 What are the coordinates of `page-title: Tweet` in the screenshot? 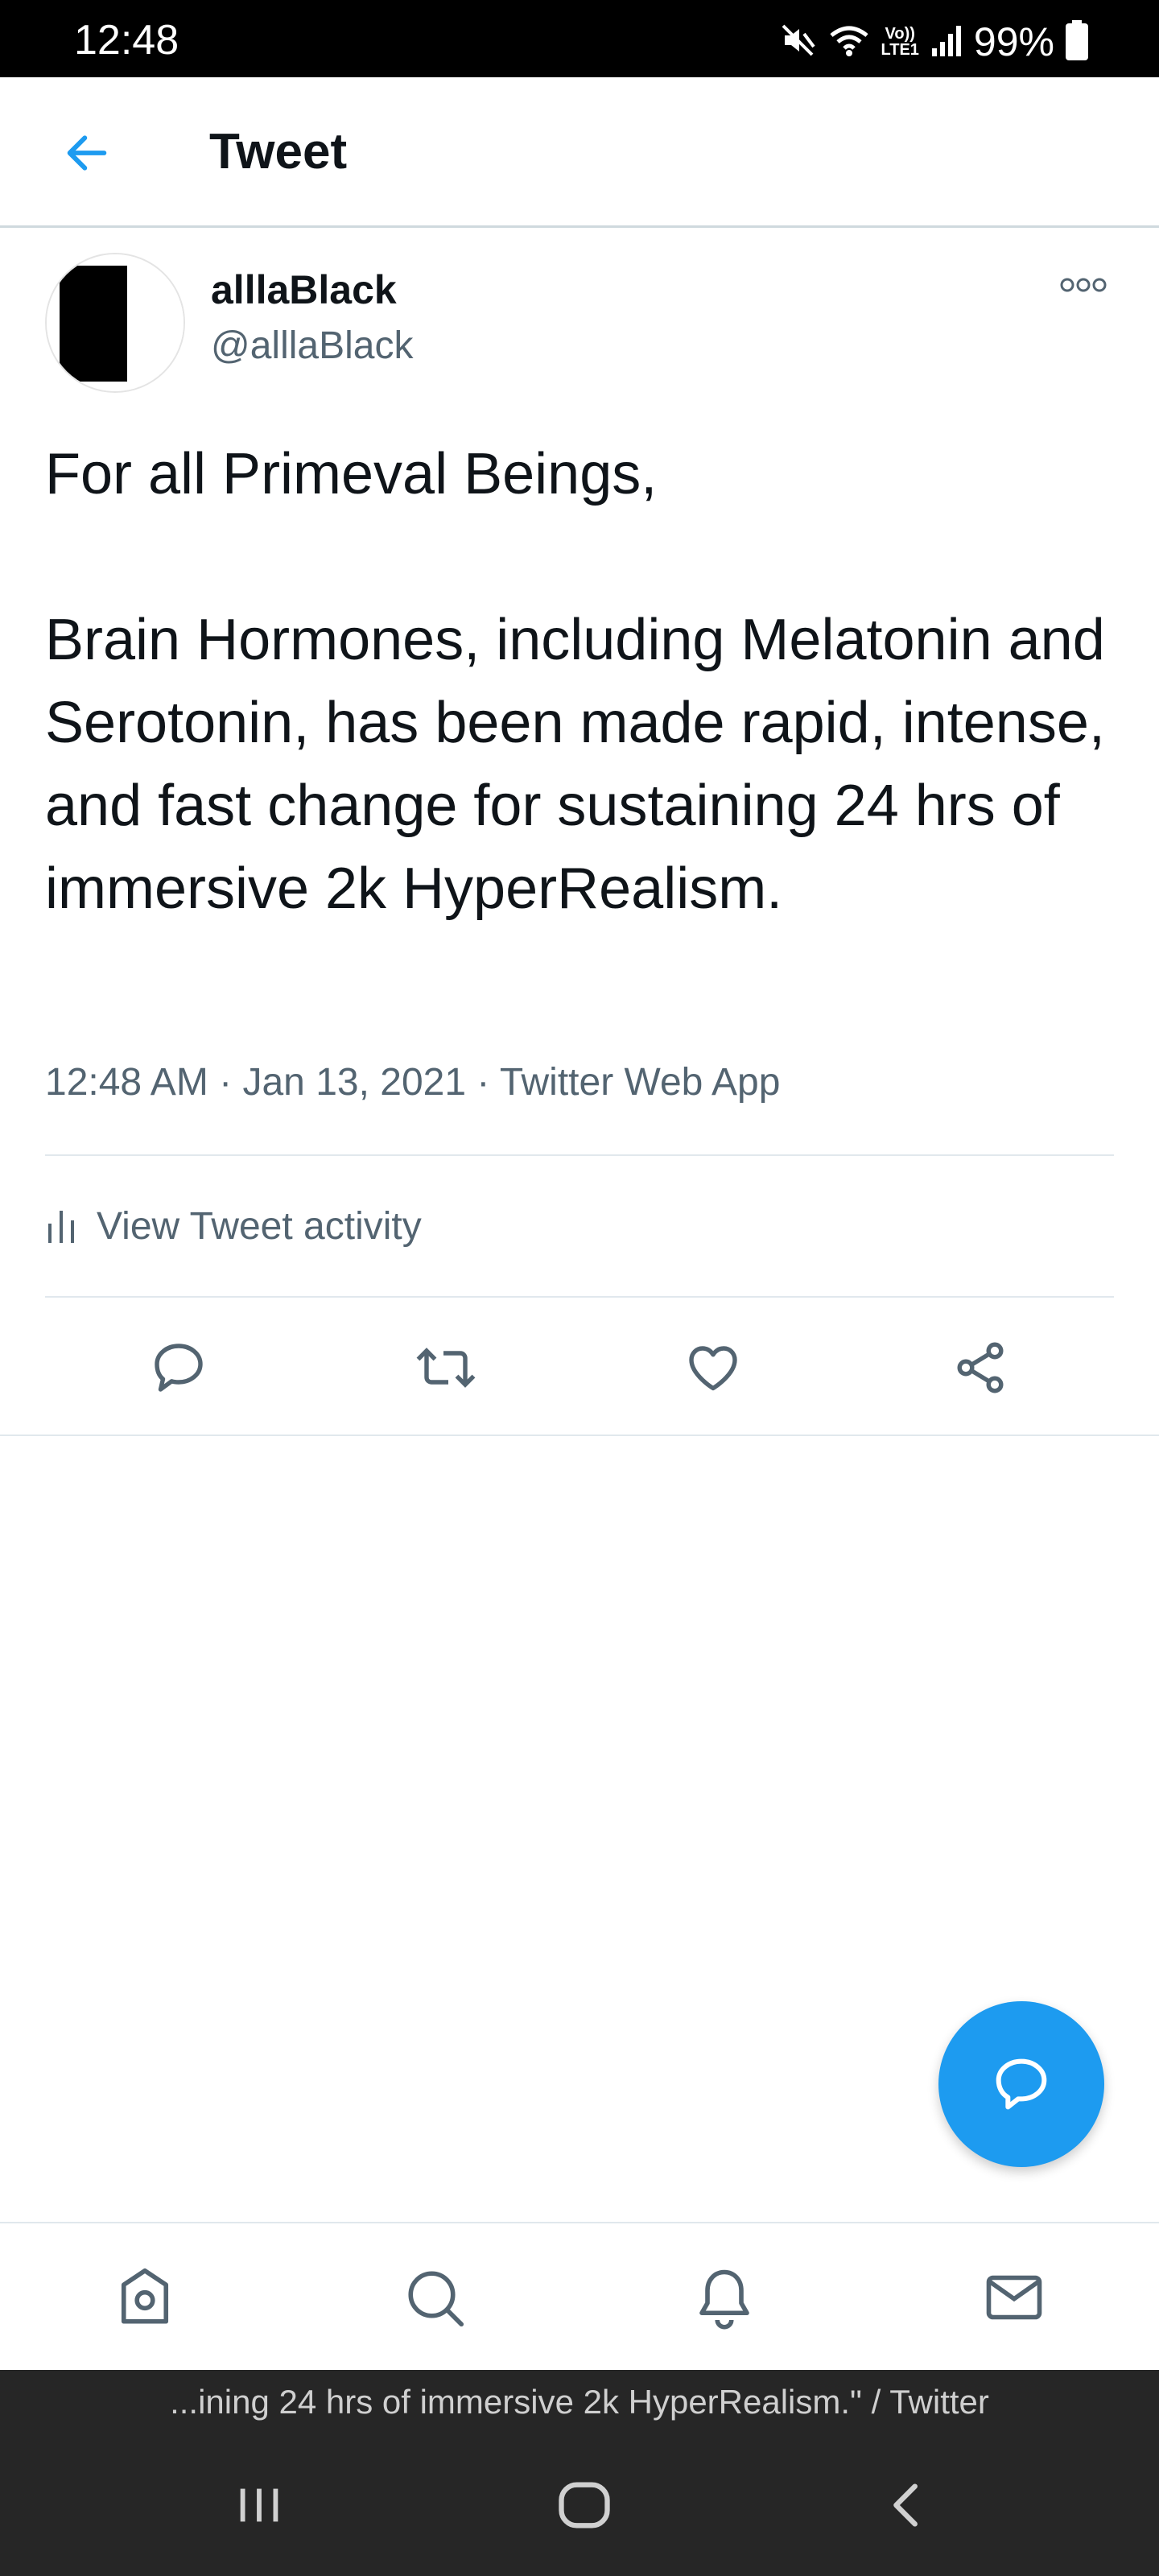 It's located at (278, 152).